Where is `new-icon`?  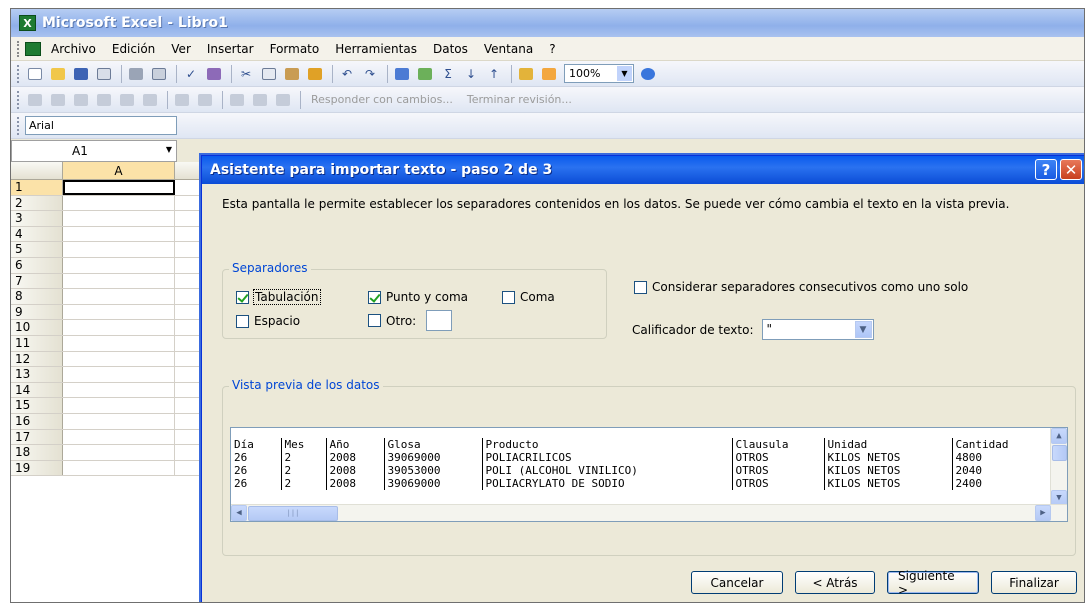 new-icon is located at coordinates (35, 74).